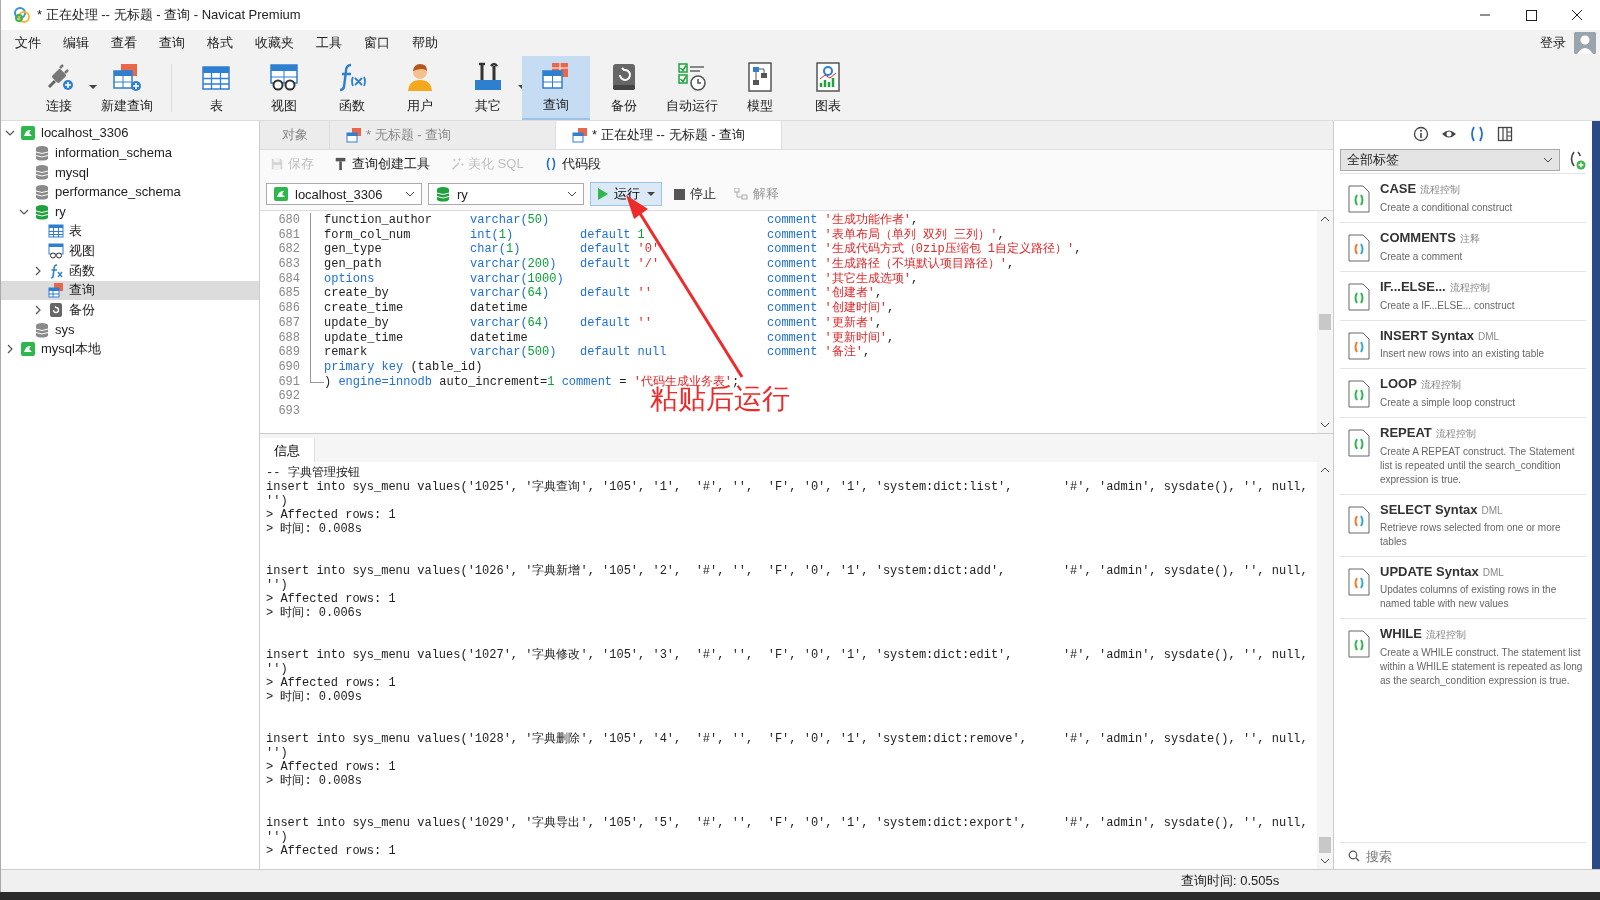  I want to click on search-field: 搜索, so click(1466, 856).